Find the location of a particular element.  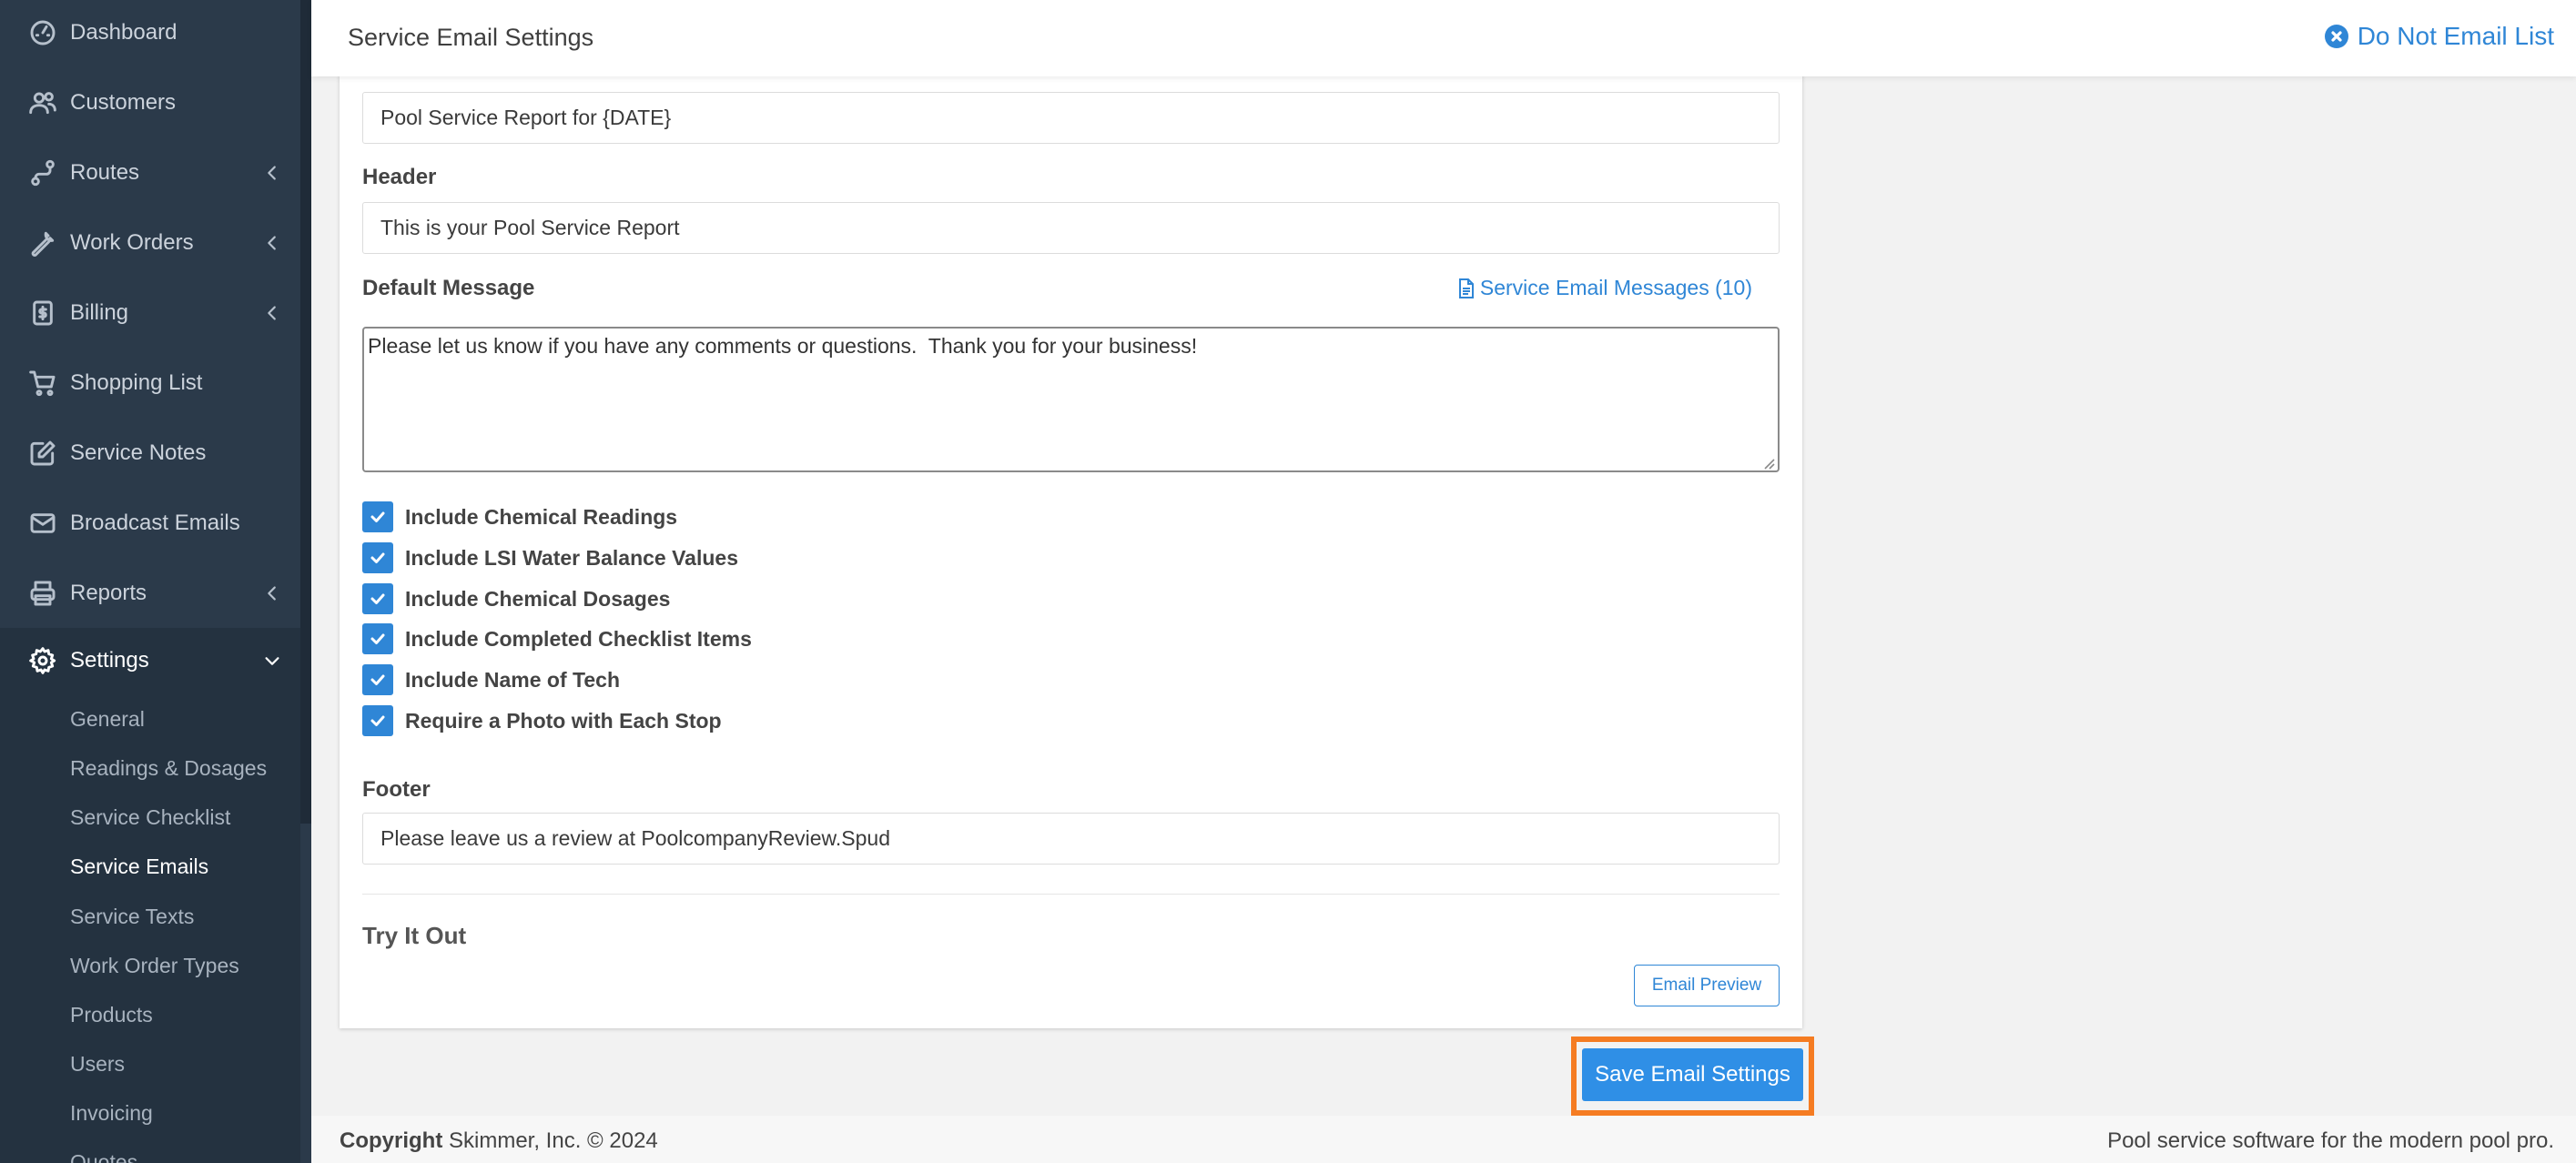

service-email-messages-label: Service Email Messages (10) is located at coordinates (1615, 287).